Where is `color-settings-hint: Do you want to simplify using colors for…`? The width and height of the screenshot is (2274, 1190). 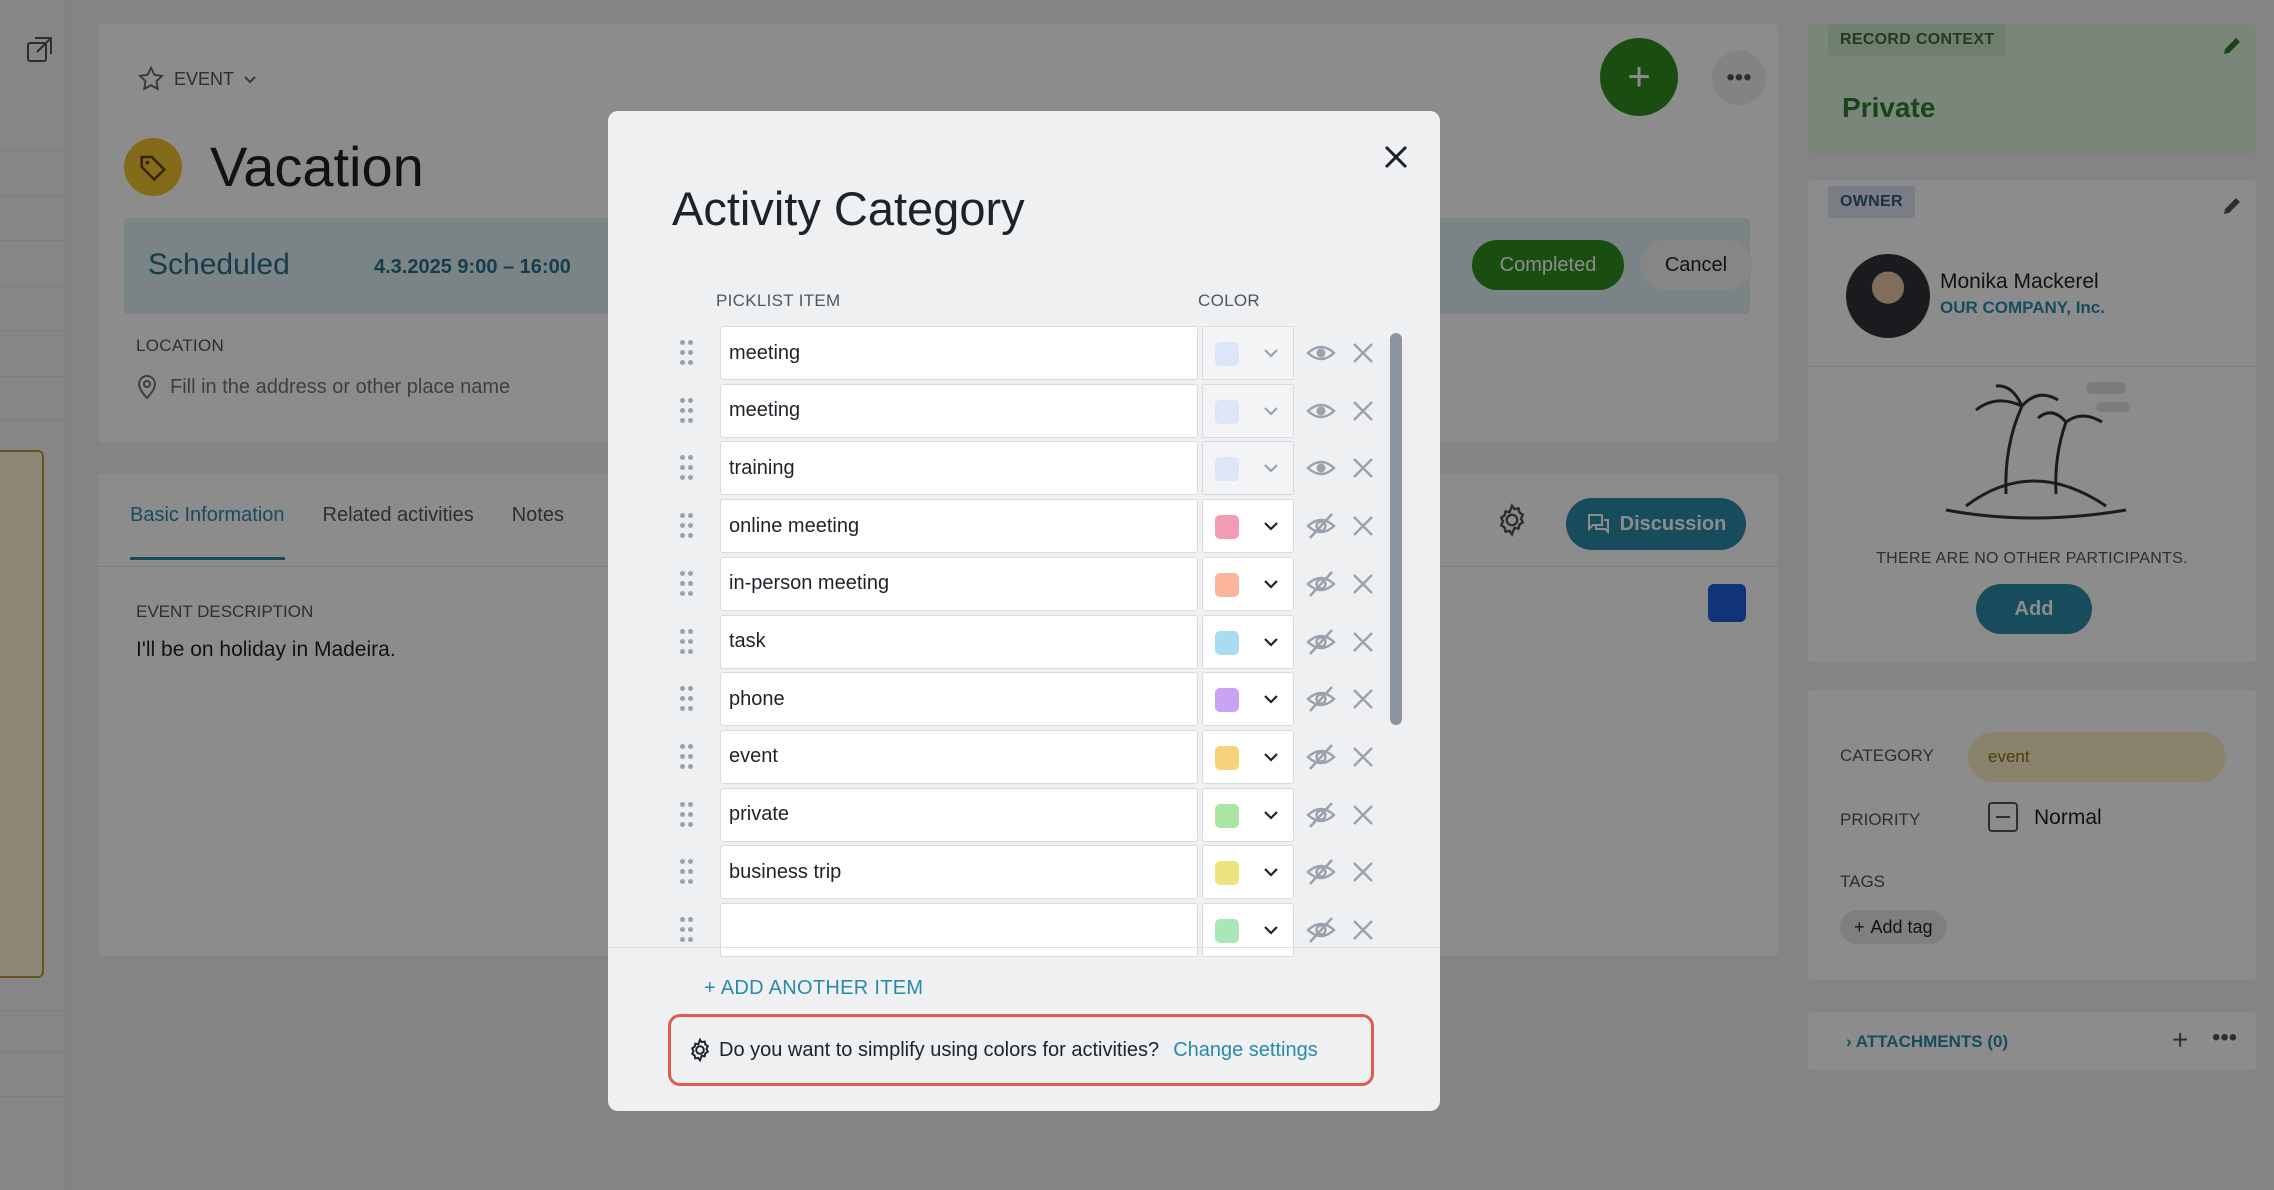
color-settings-hint: Do you want to simplify using colors for… is located at coordinates (1021, 1050).